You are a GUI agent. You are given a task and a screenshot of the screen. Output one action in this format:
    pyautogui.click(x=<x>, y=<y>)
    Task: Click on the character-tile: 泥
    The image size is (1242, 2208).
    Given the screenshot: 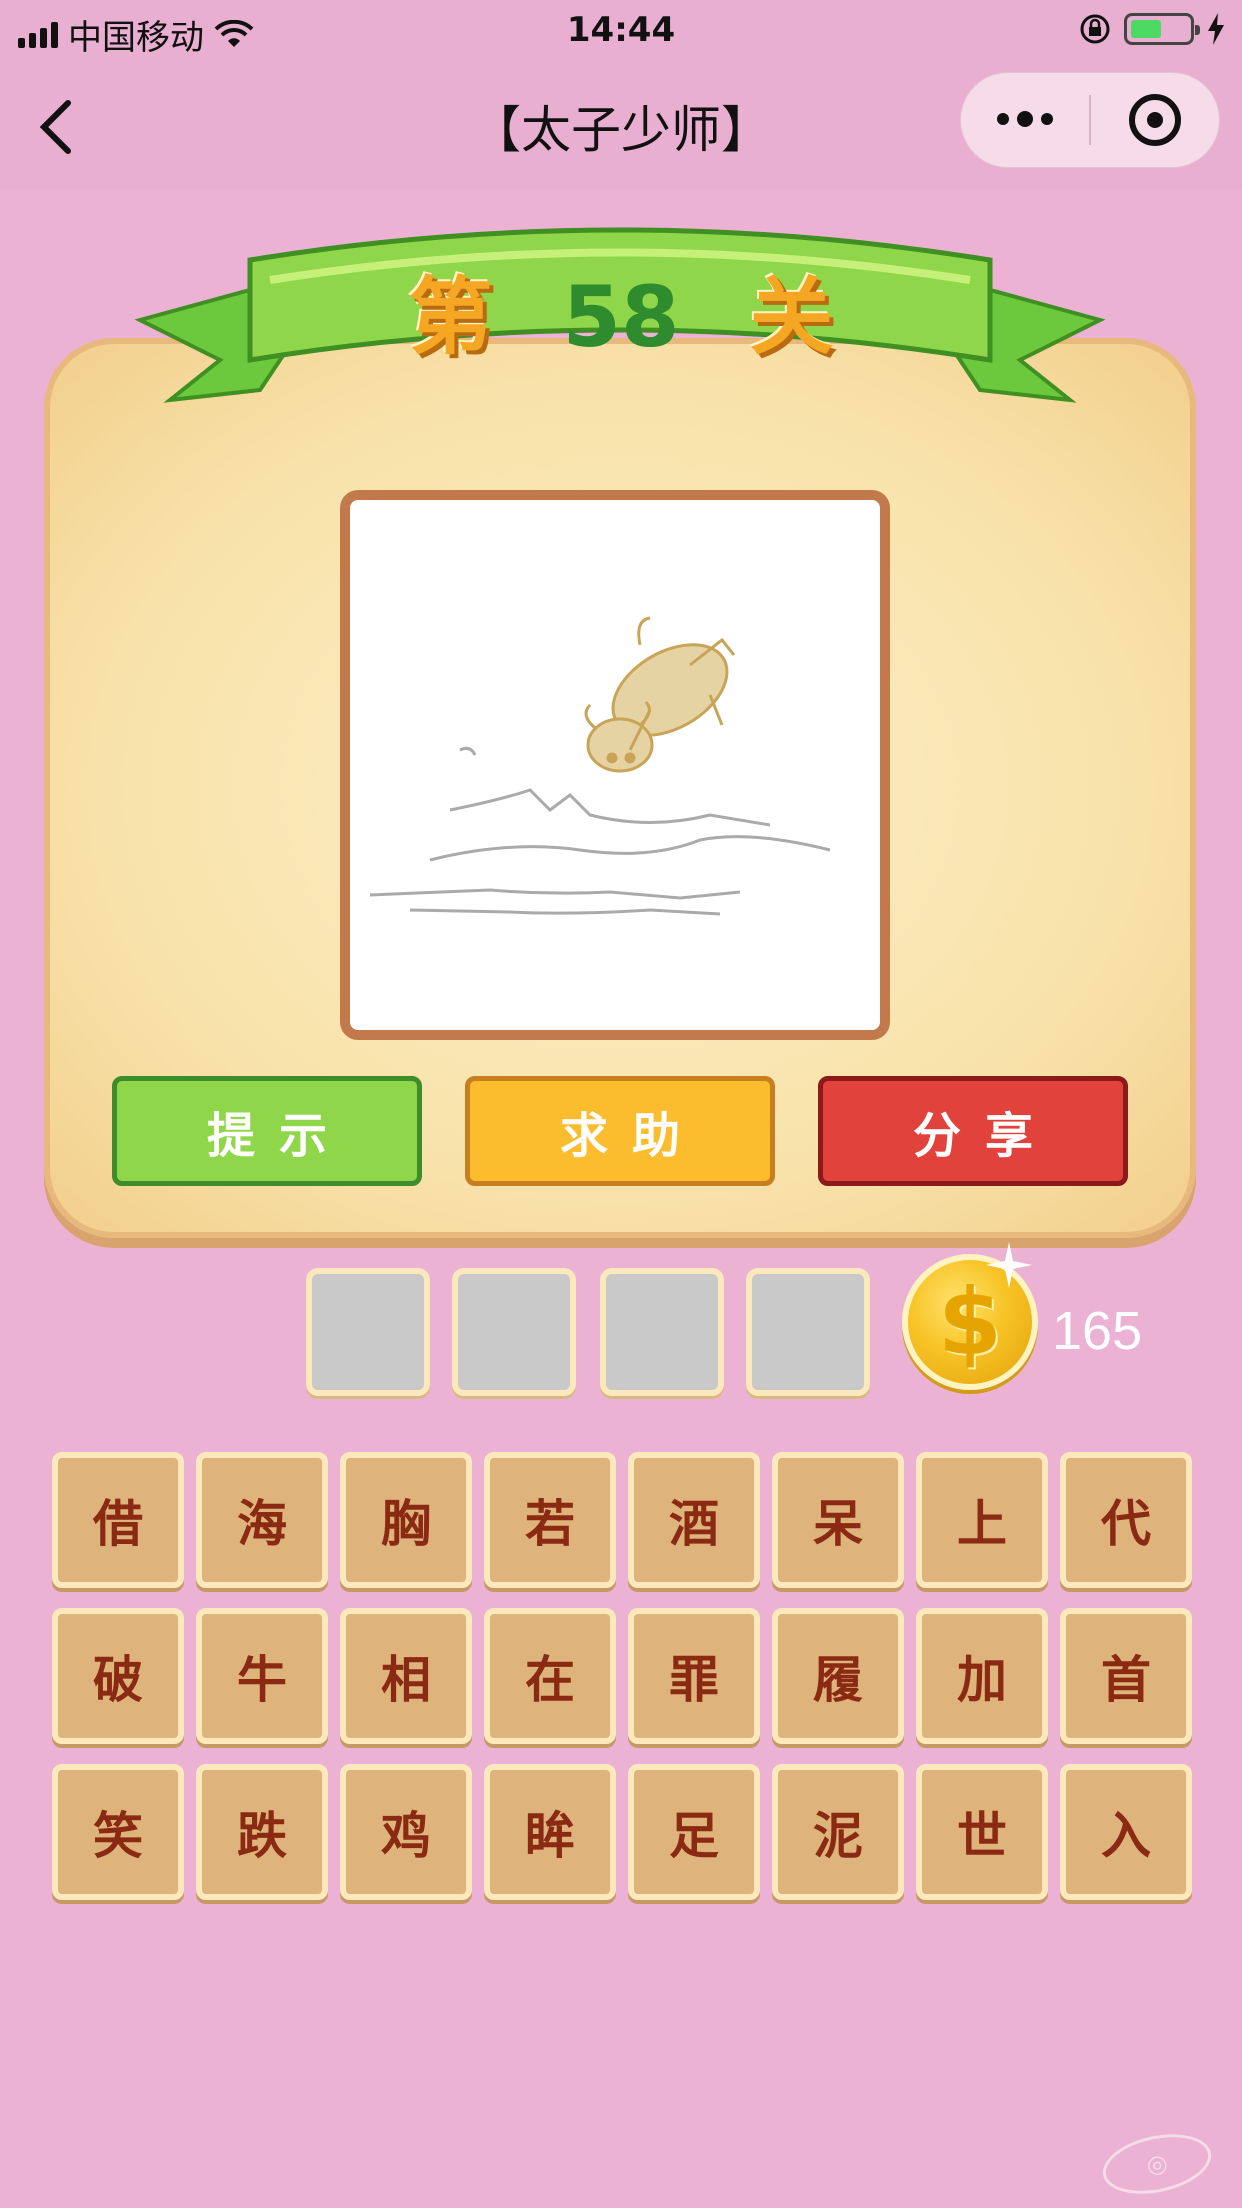 What is the action you would take?
    pyautogui.click(x=838, y=1832)
    